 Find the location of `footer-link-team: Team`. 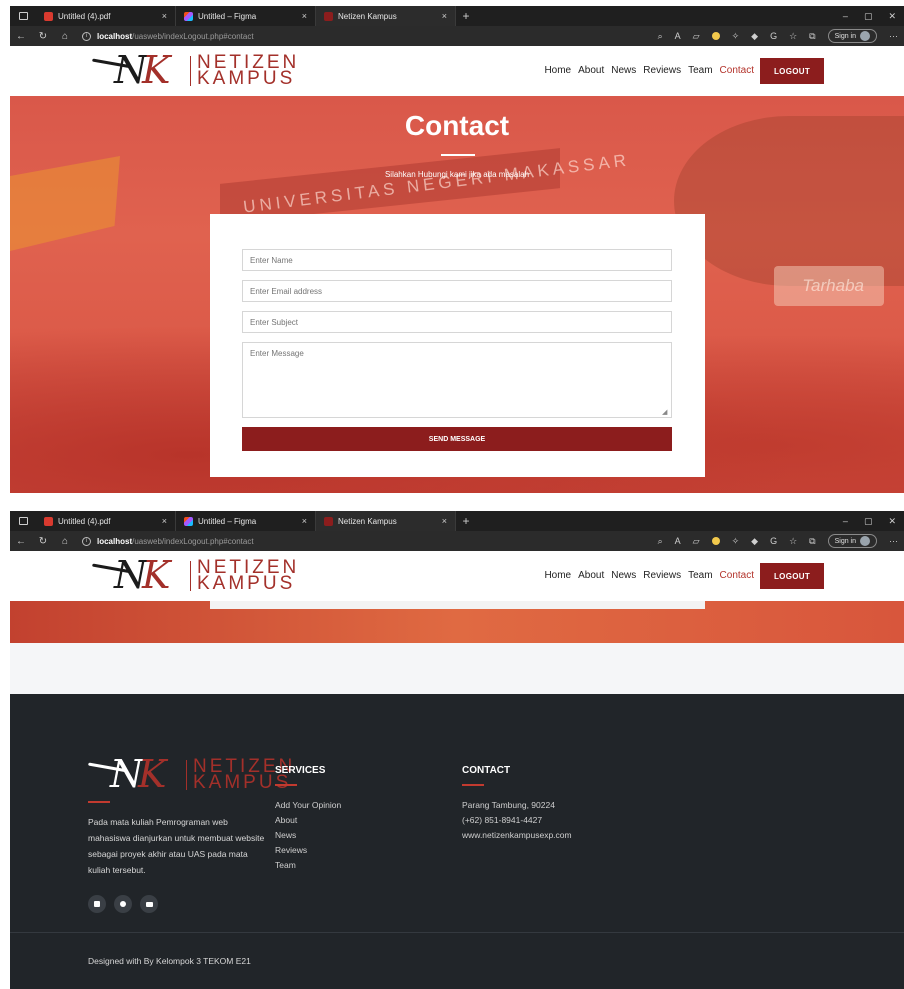

footer-link-team: Team is located at coordinates (308, 865).